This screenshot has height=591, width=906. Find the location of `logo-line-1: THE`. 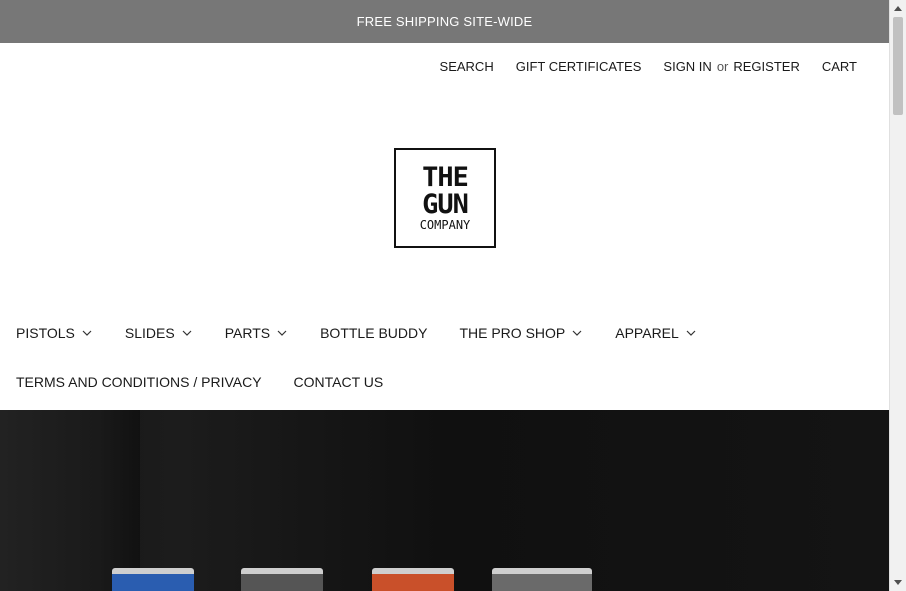

logo-line-1: THE is located at coordinates (445, 177).